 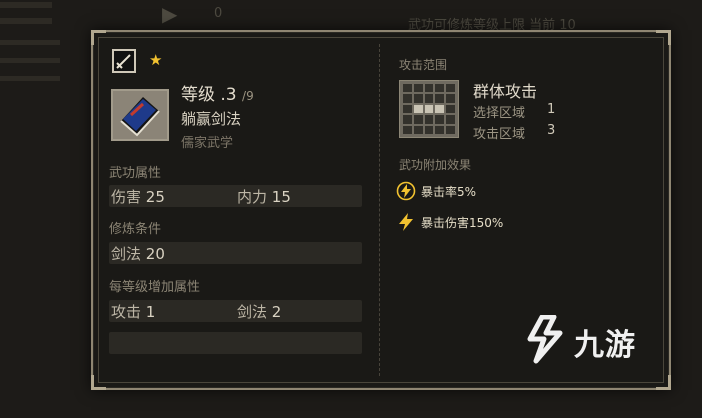 I want to click on attack-area-row: 攻击区域 3, so click(x=514, y=132).